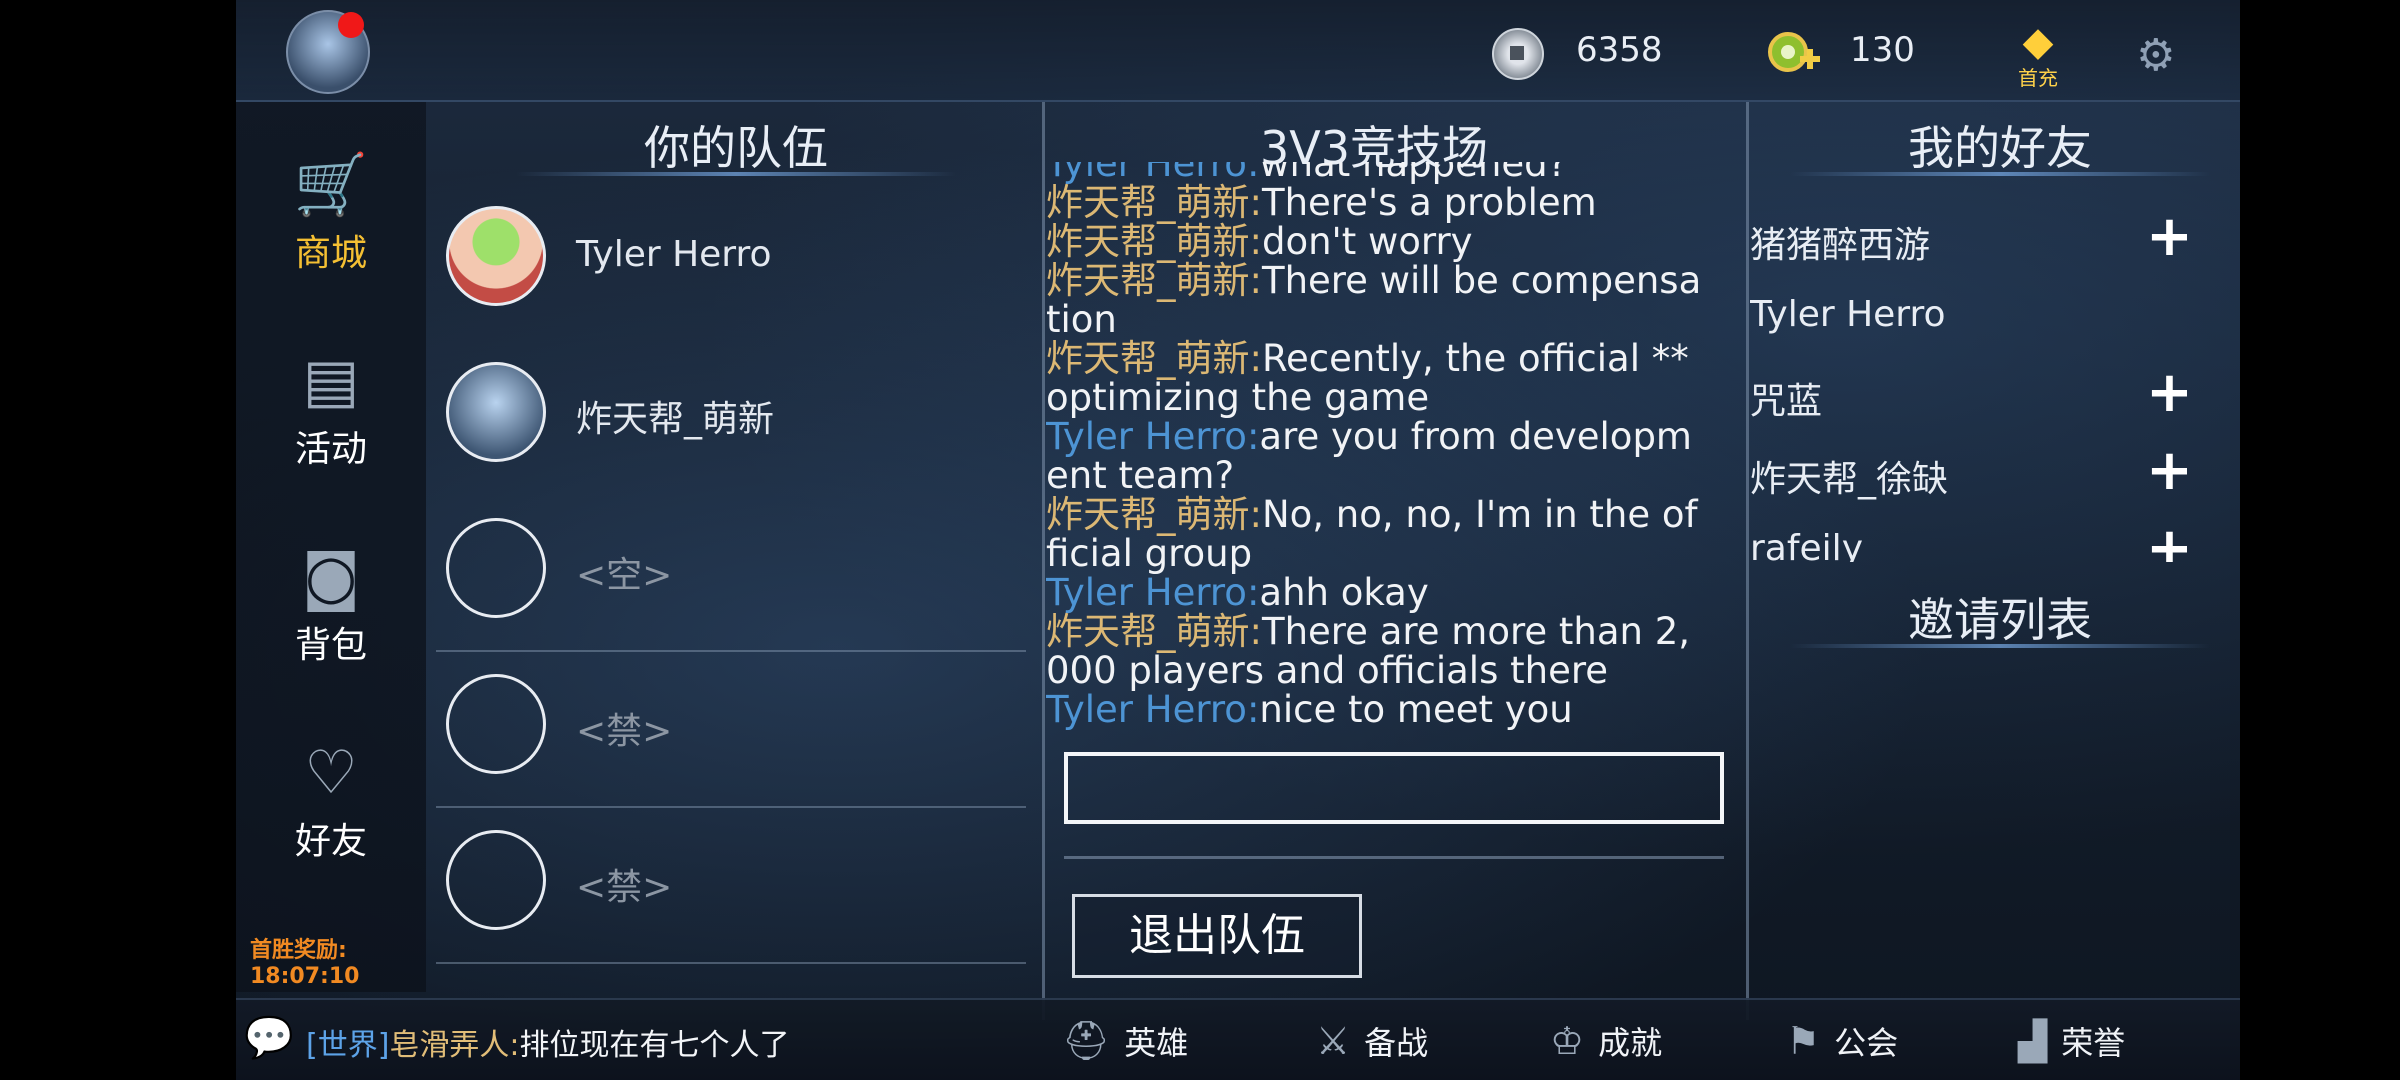  I want to click on team-member-slot: <空>, so click(737, 596).